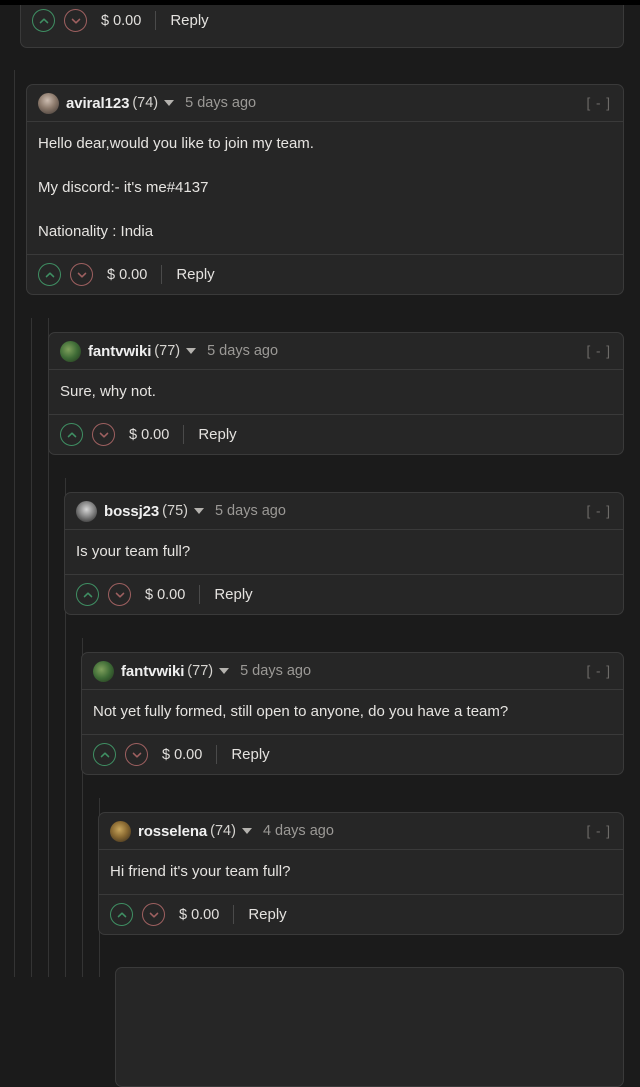 This screenshot has height=1087, width=640. What do you see at coordinates (133, 551) in the screenshot?
I see `comment-paragraph: Is your team full?` at bounding box center [133, 551].